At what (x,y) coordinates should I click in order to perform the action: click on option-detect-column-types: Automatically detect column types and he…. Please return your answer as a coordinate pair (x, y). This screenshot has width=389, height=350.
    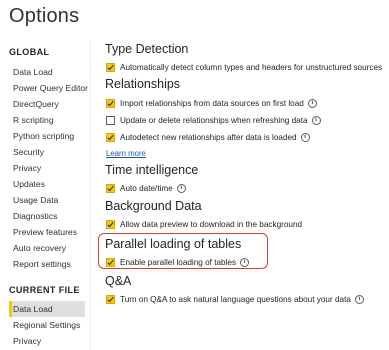
    Looking at the image, I should click on (244, 67).